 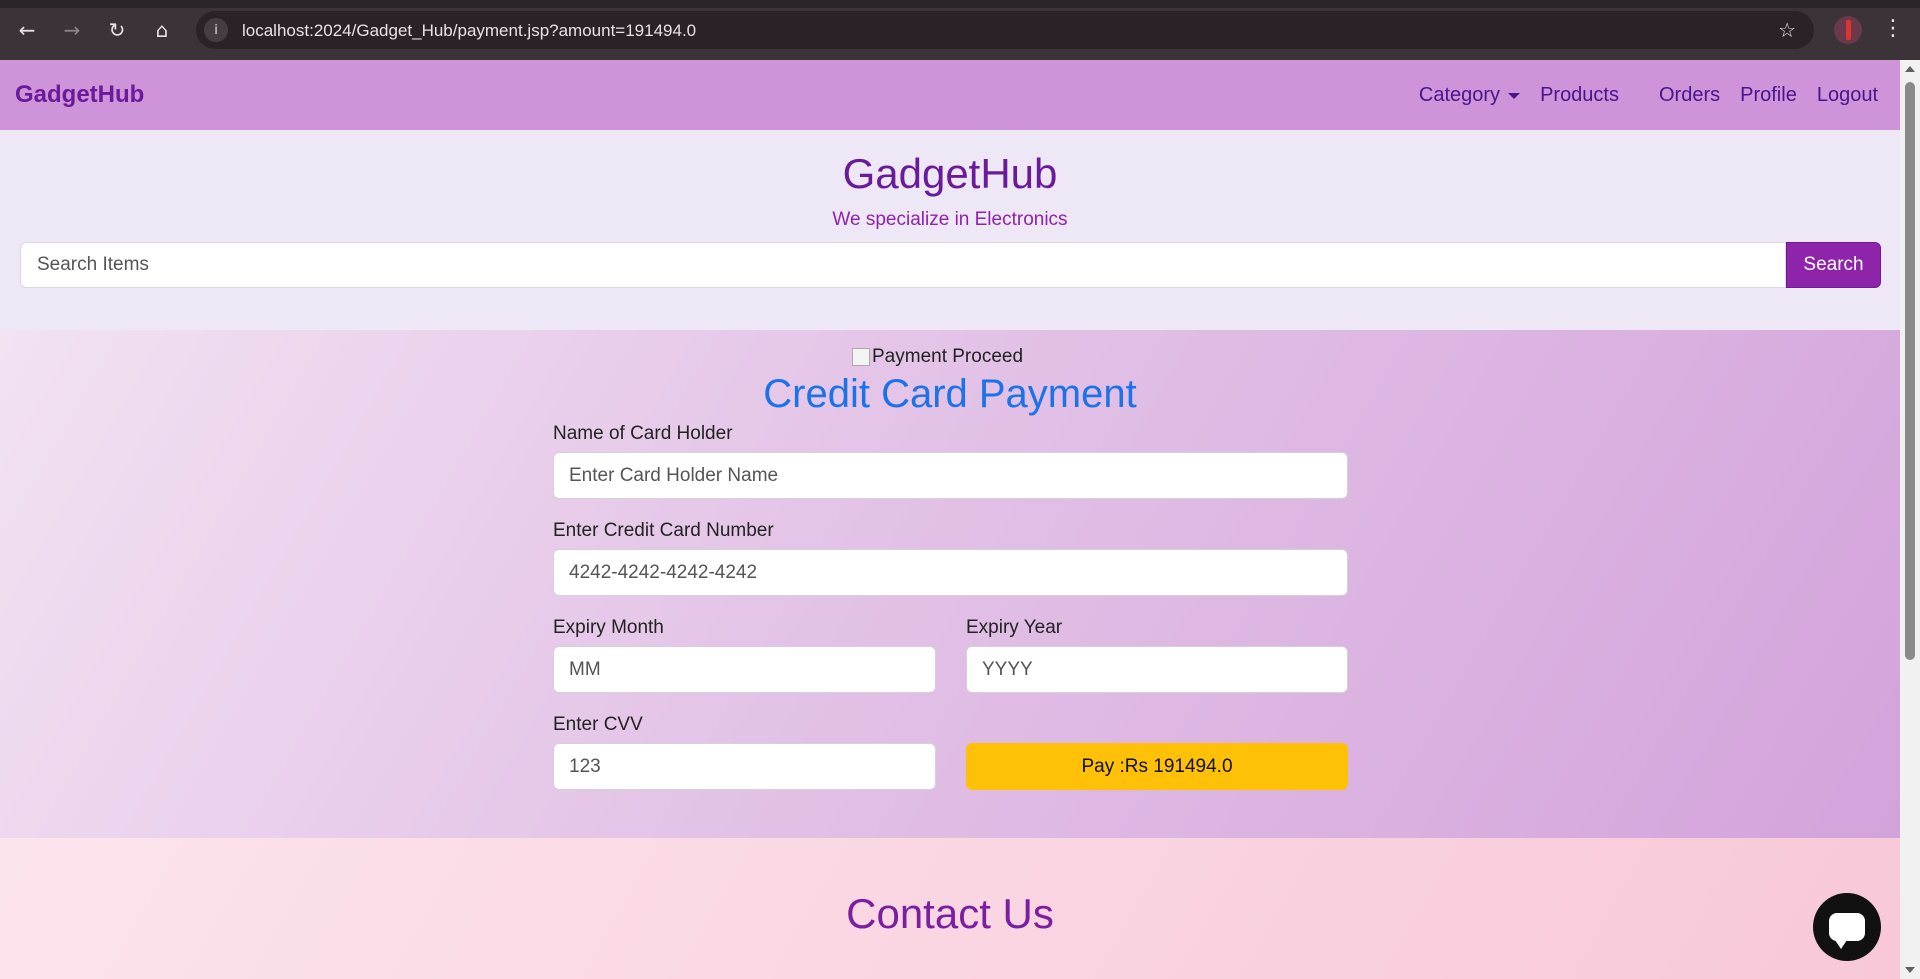 I want to click on broken-image-icon, so click(x=861, y=357).